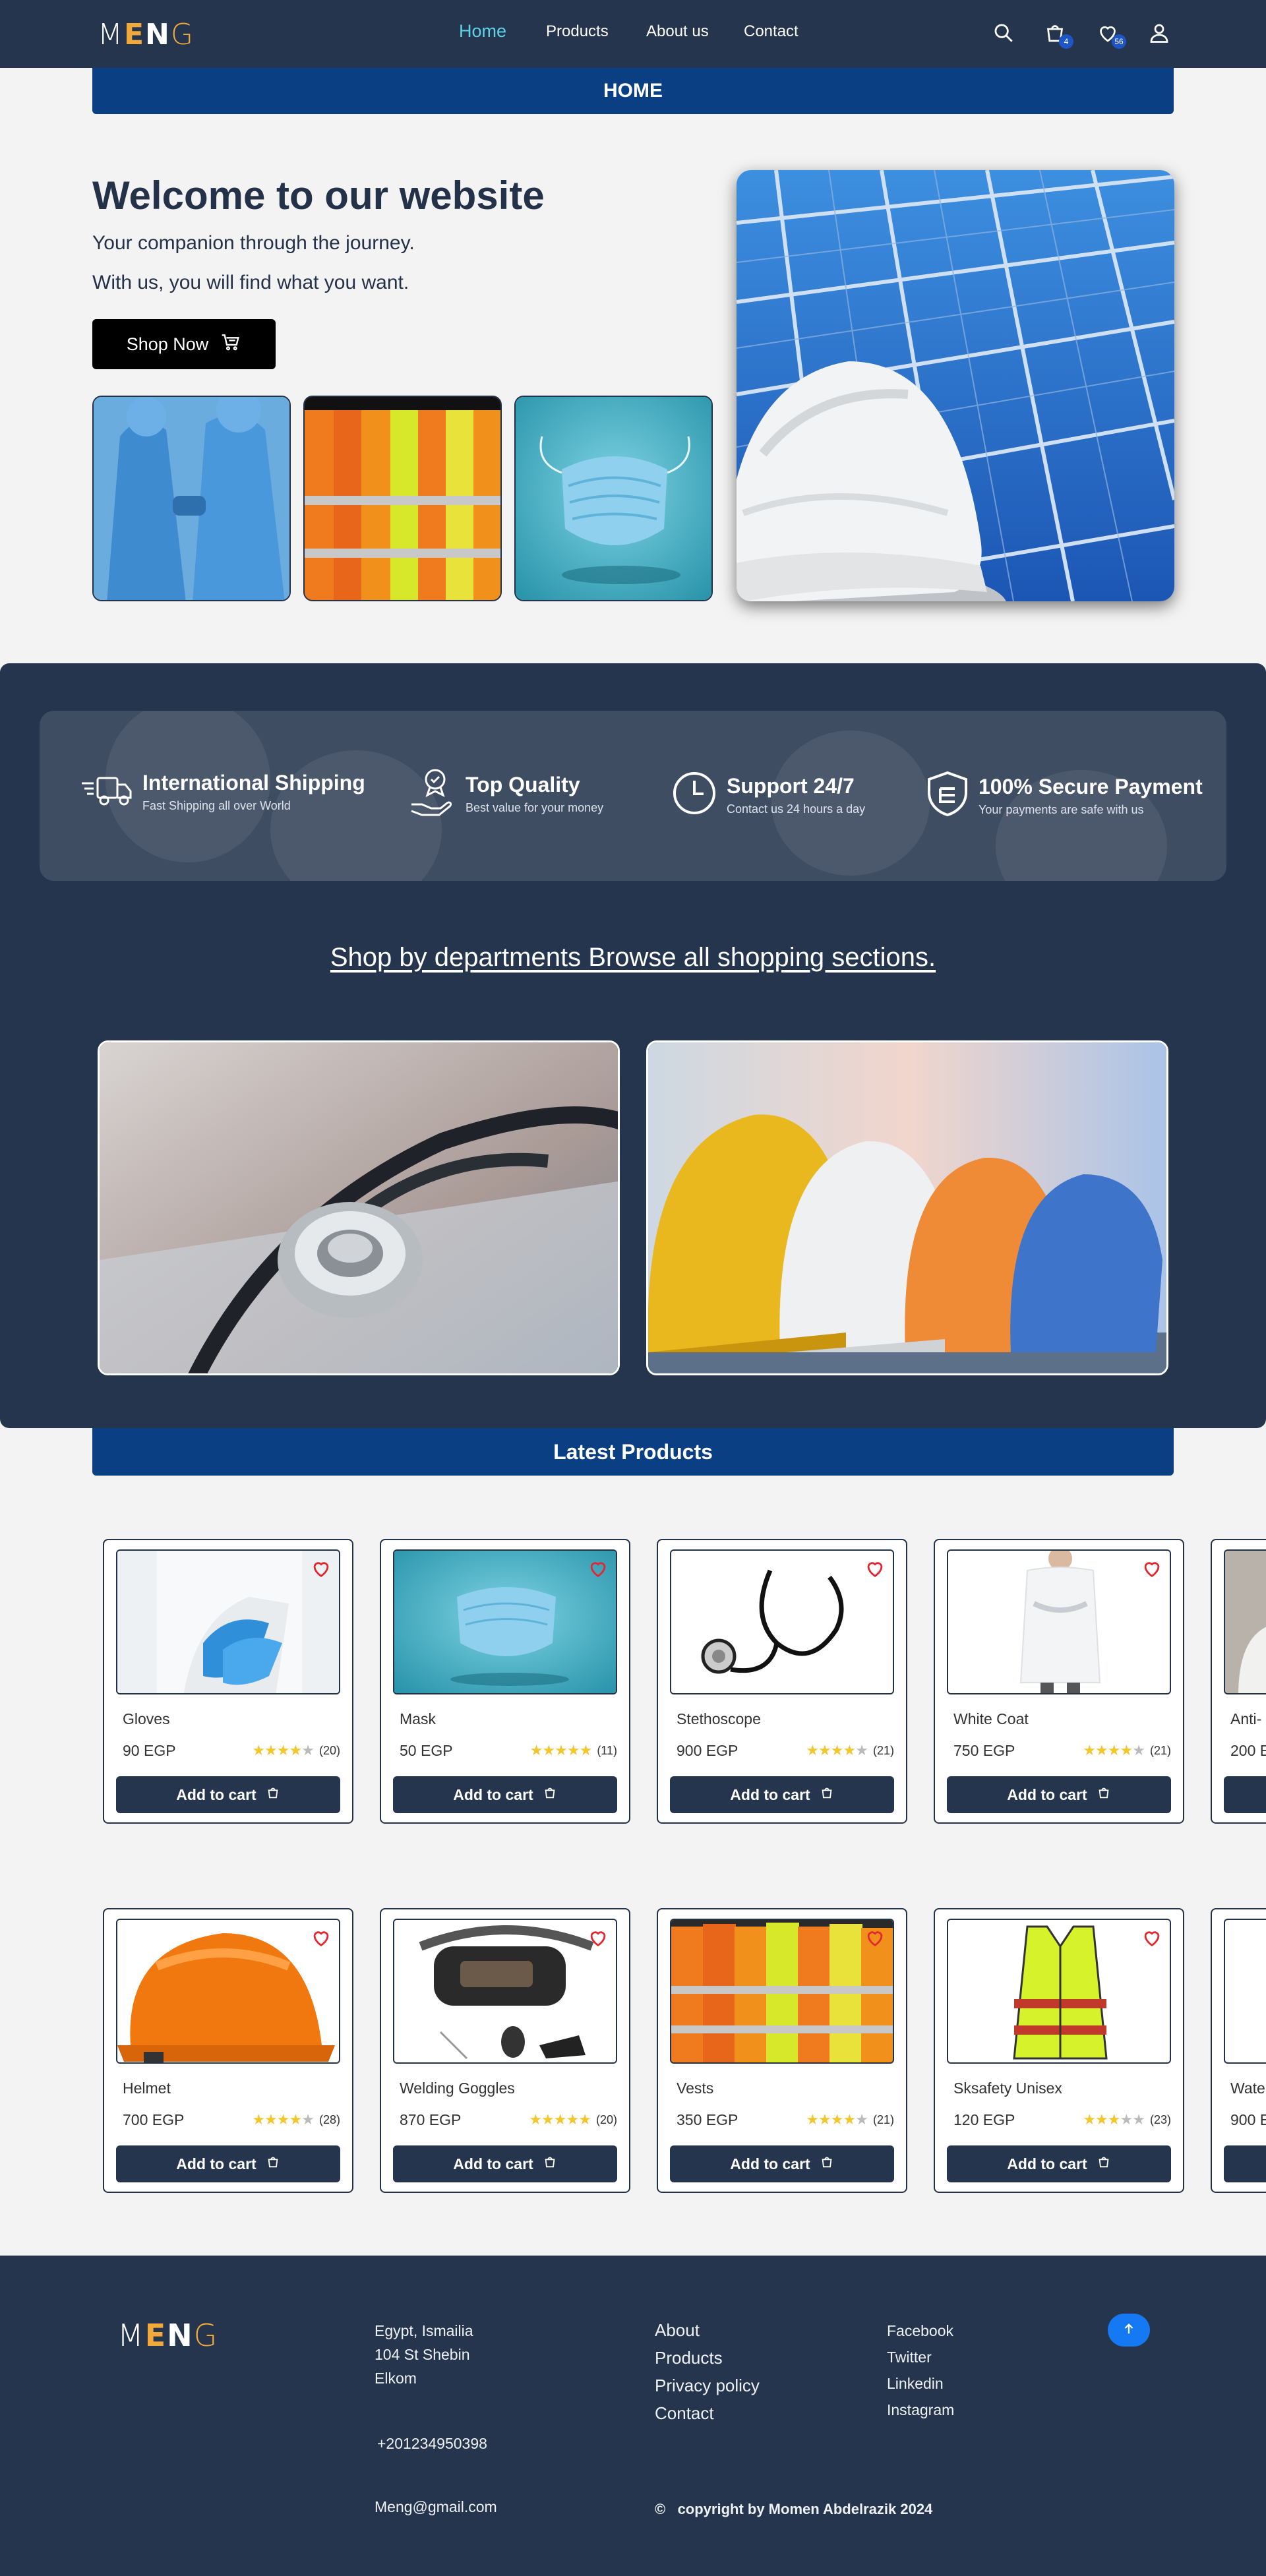 The width and height of the screenshot is (1266, 2576). Describe the element at coordinates (782, 1621) in the screenshot. I see `stethoscope-photo` at that location.